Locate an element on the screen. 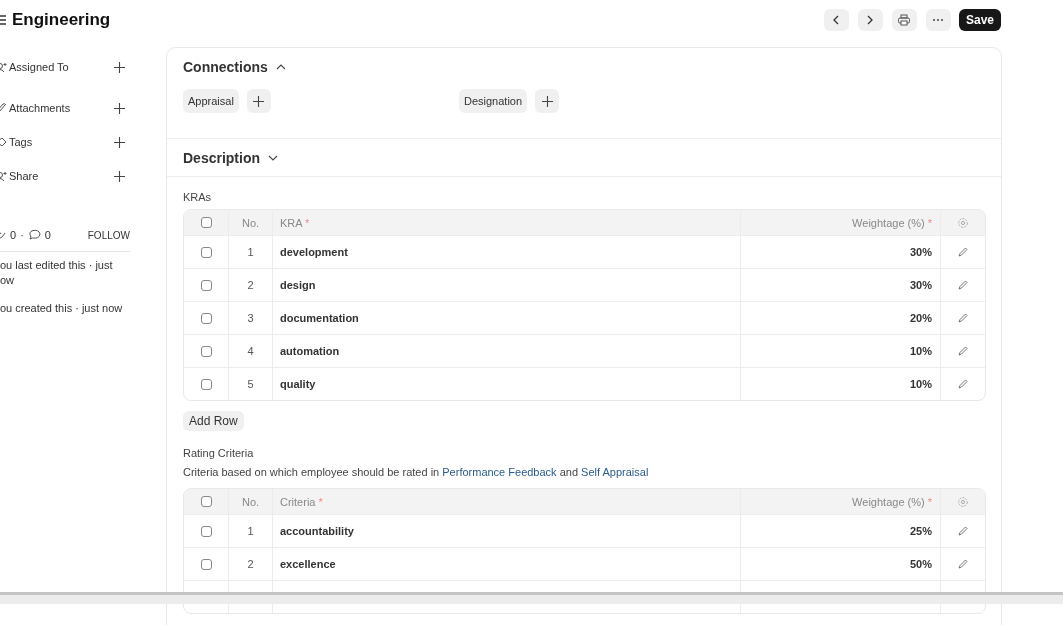  activity-text: ou created this · just now is located at coordinates (62, 308).